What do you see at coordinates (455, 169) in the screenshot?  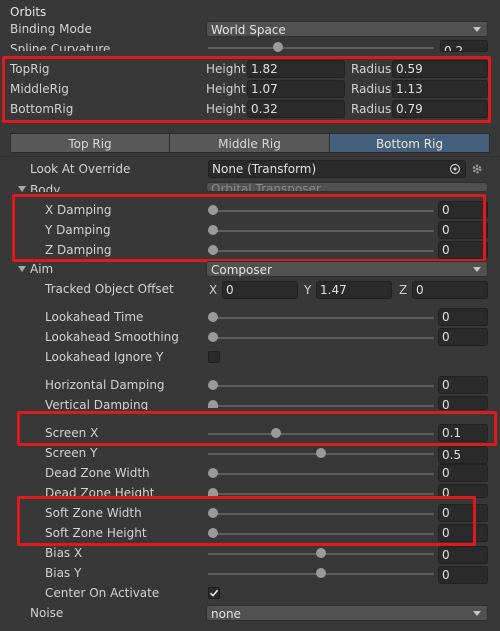 I see `object-picker-icon` at bounding box center [455, 169].